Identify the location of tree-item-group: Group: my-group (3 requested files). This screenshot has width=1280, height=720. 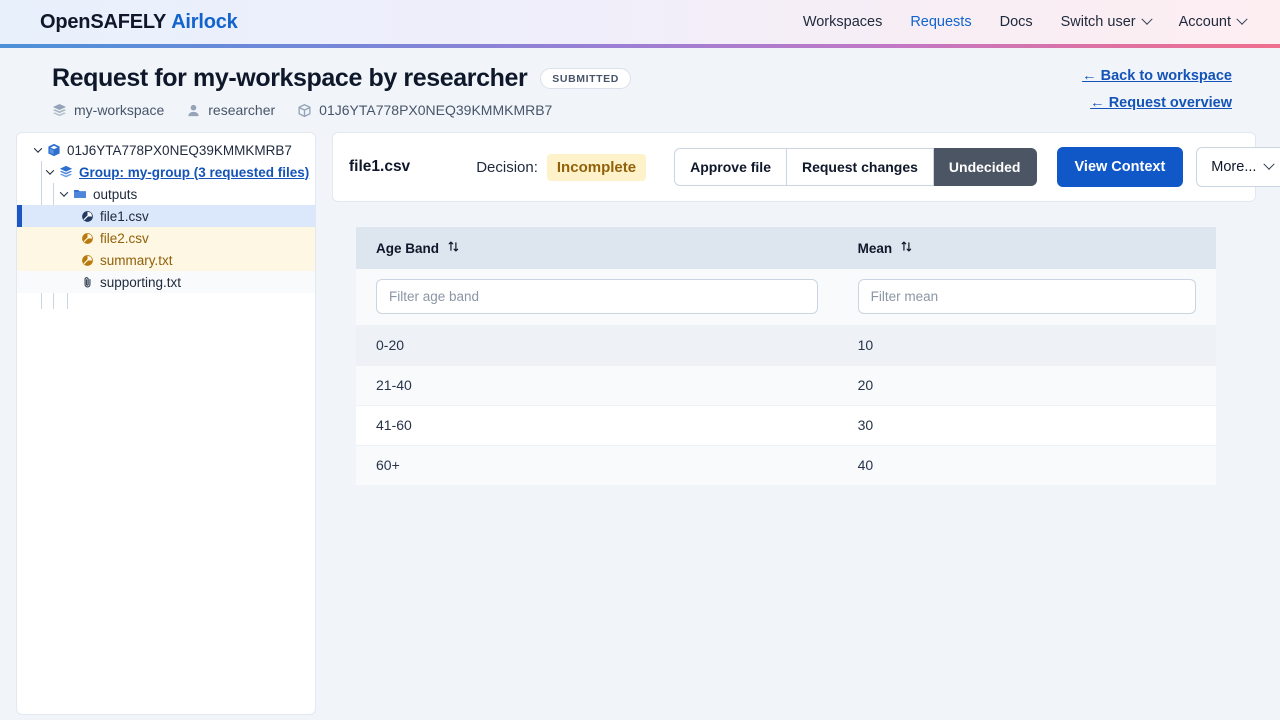
(166, 172).